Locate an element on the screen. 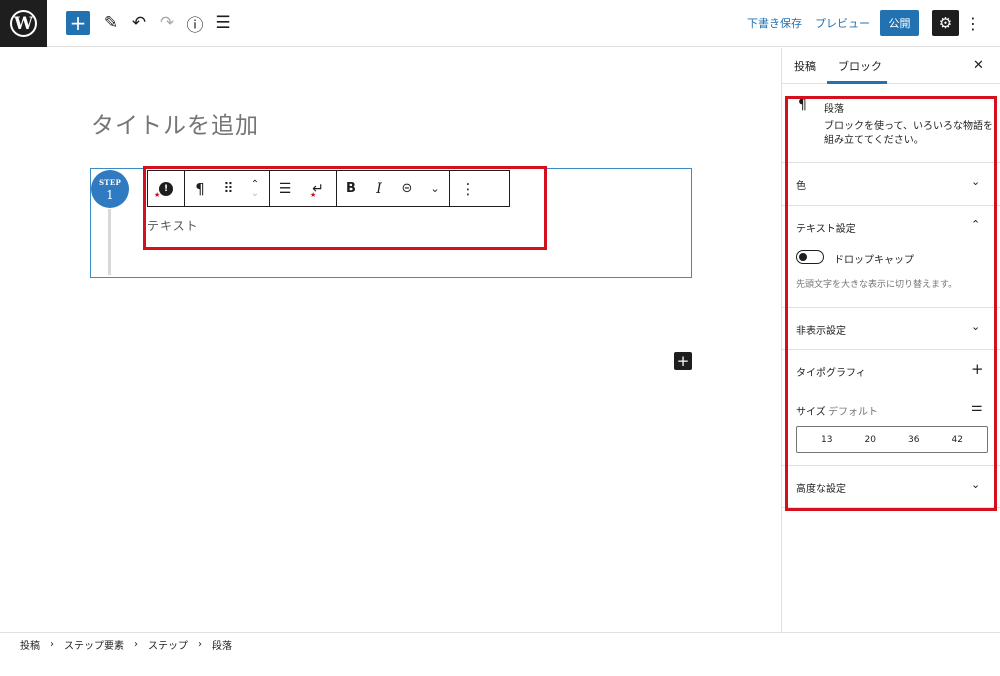 The width and height of the screenshot is (1000, 676). block-inserter-button: + is located at coordinates (78, 23).